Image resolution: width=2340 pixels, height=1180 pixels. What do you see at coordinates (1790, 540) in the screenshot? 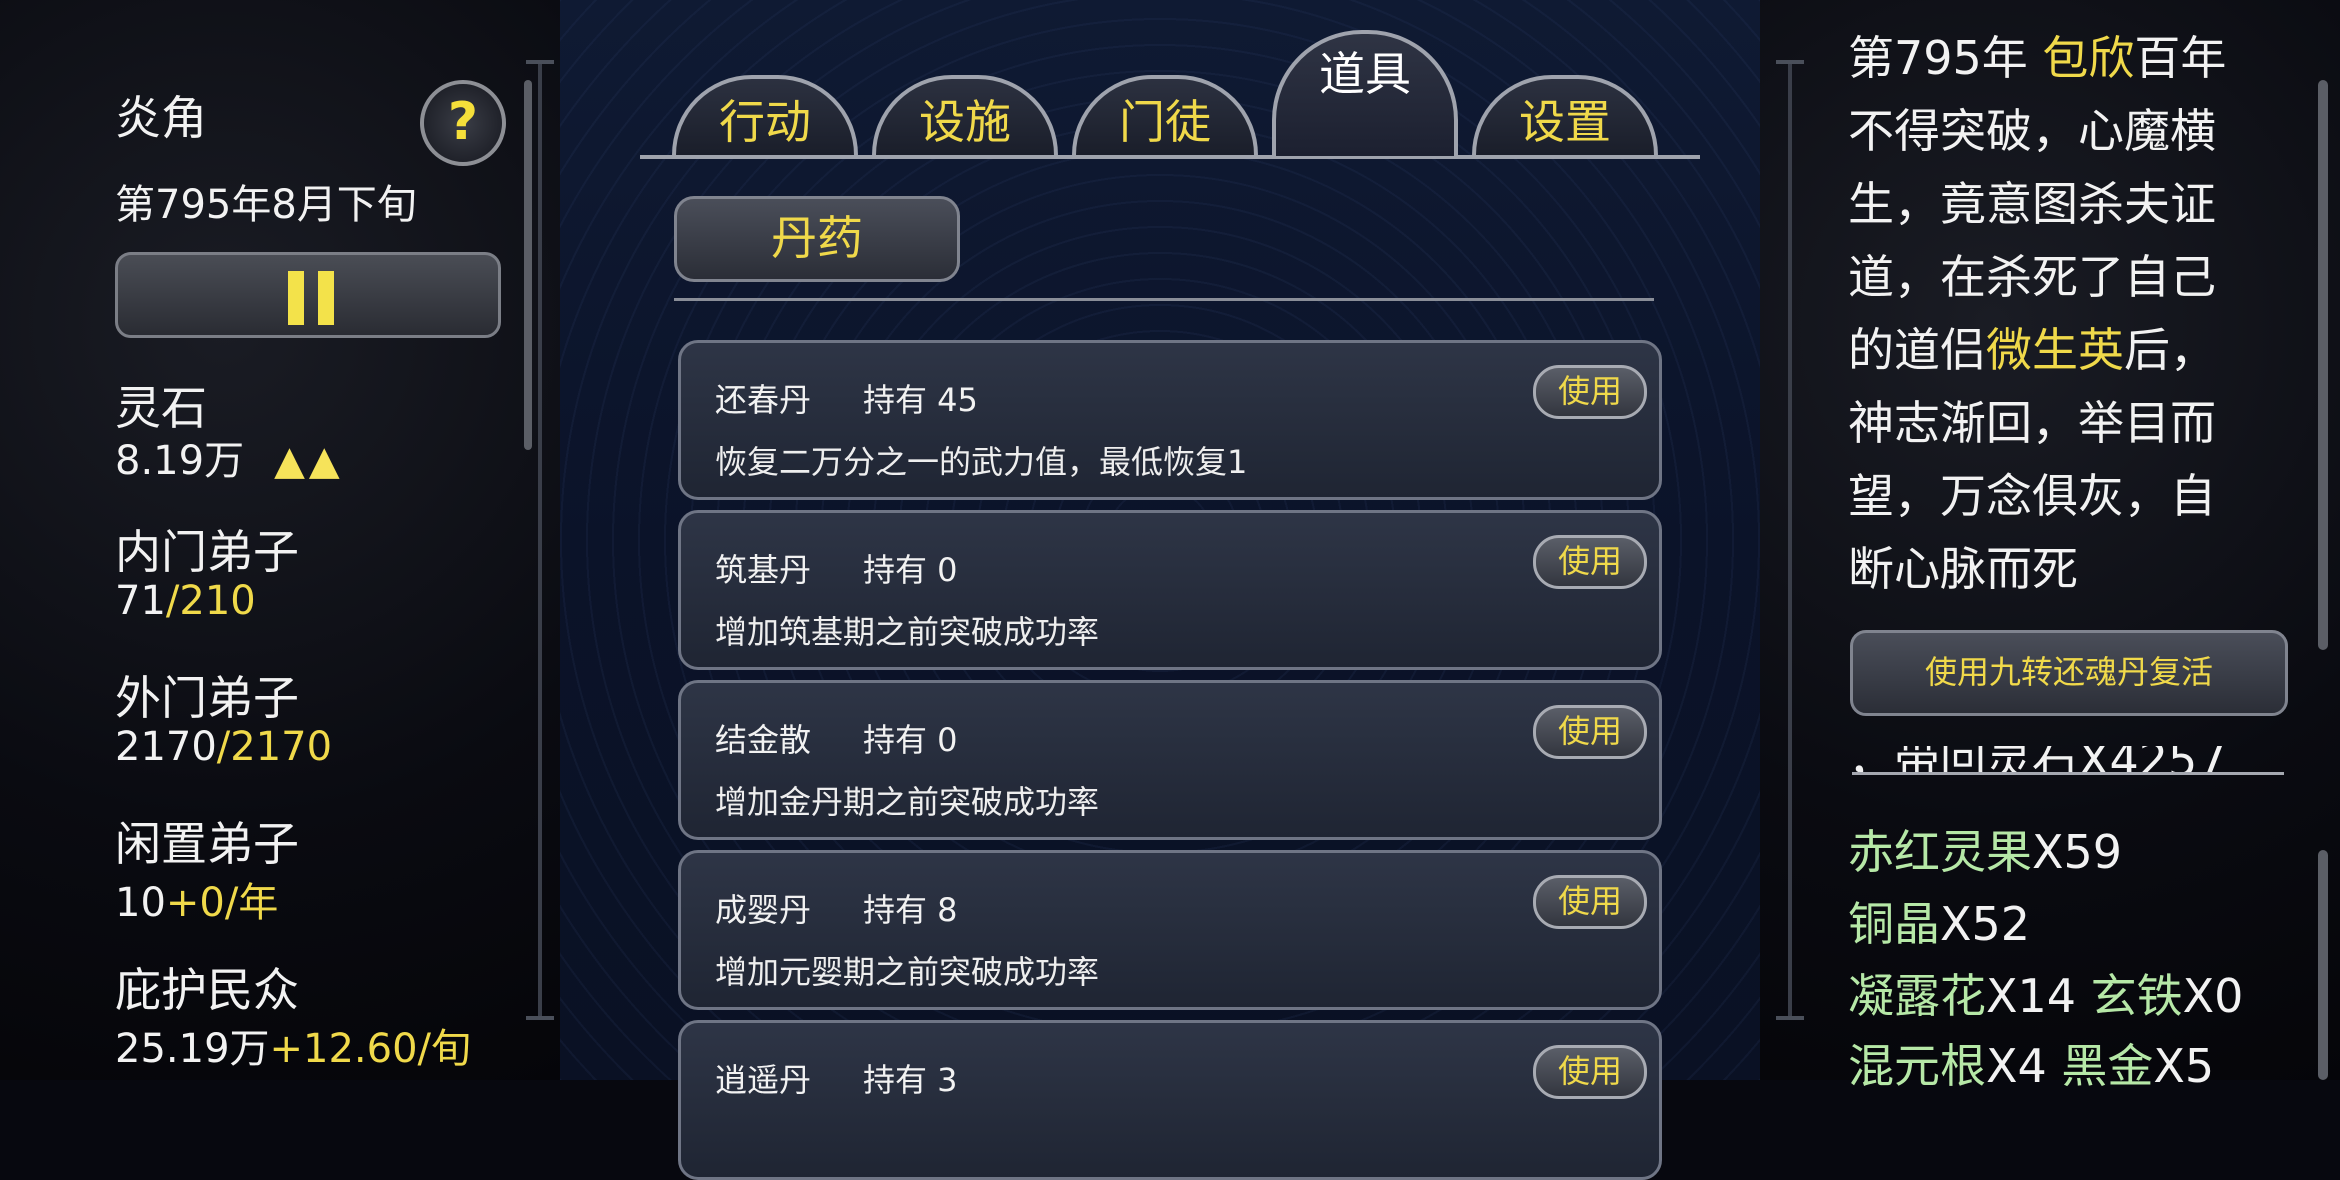
I see `right-divider` at bounding box center [1790, 540].